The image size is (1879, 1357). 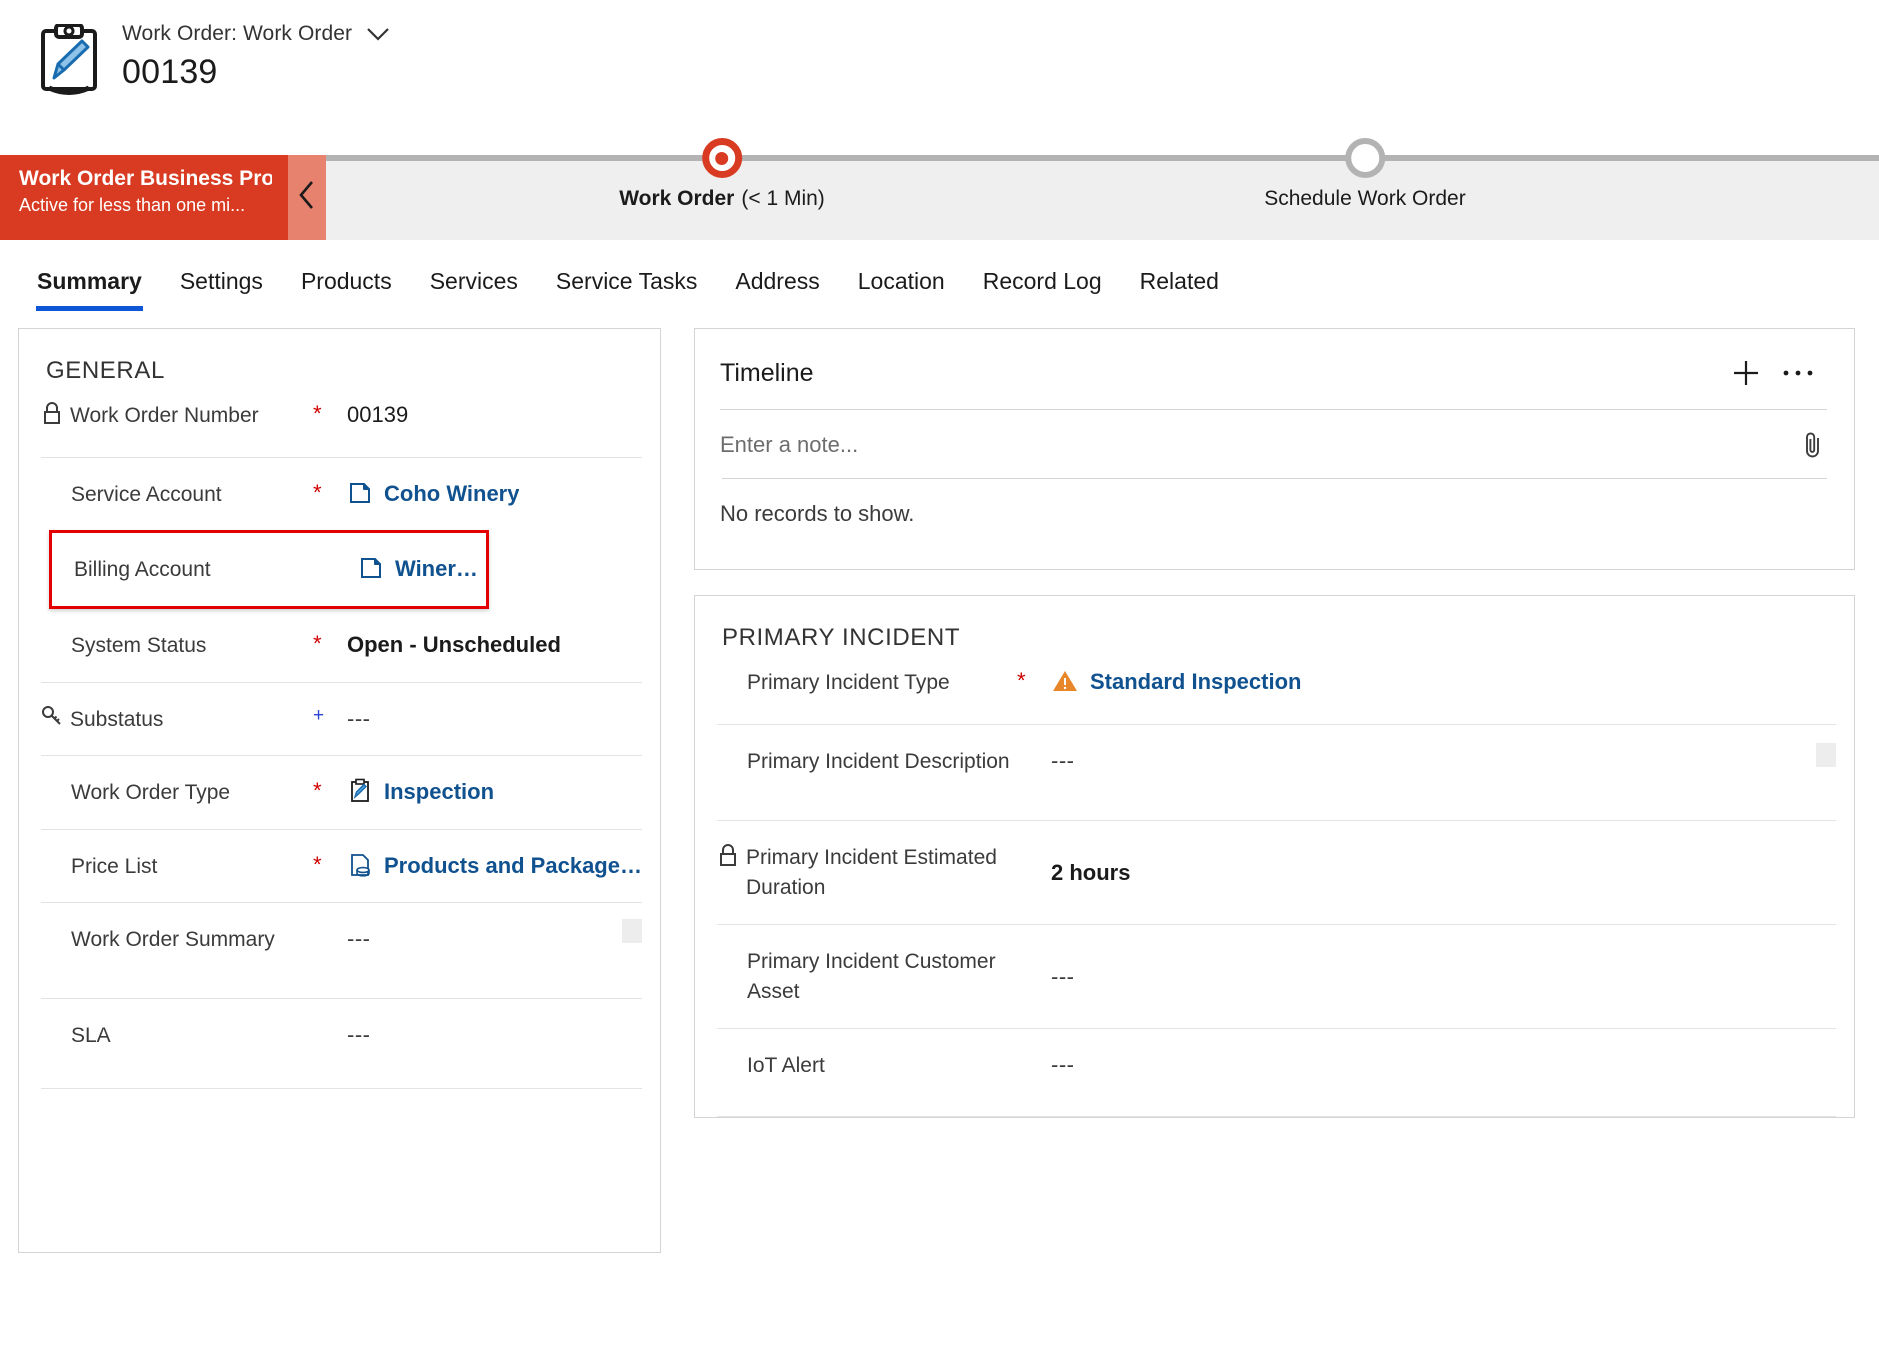 I want to click on bpf-stage-name: Schedule Work Order, so click(x=1365, y=198).